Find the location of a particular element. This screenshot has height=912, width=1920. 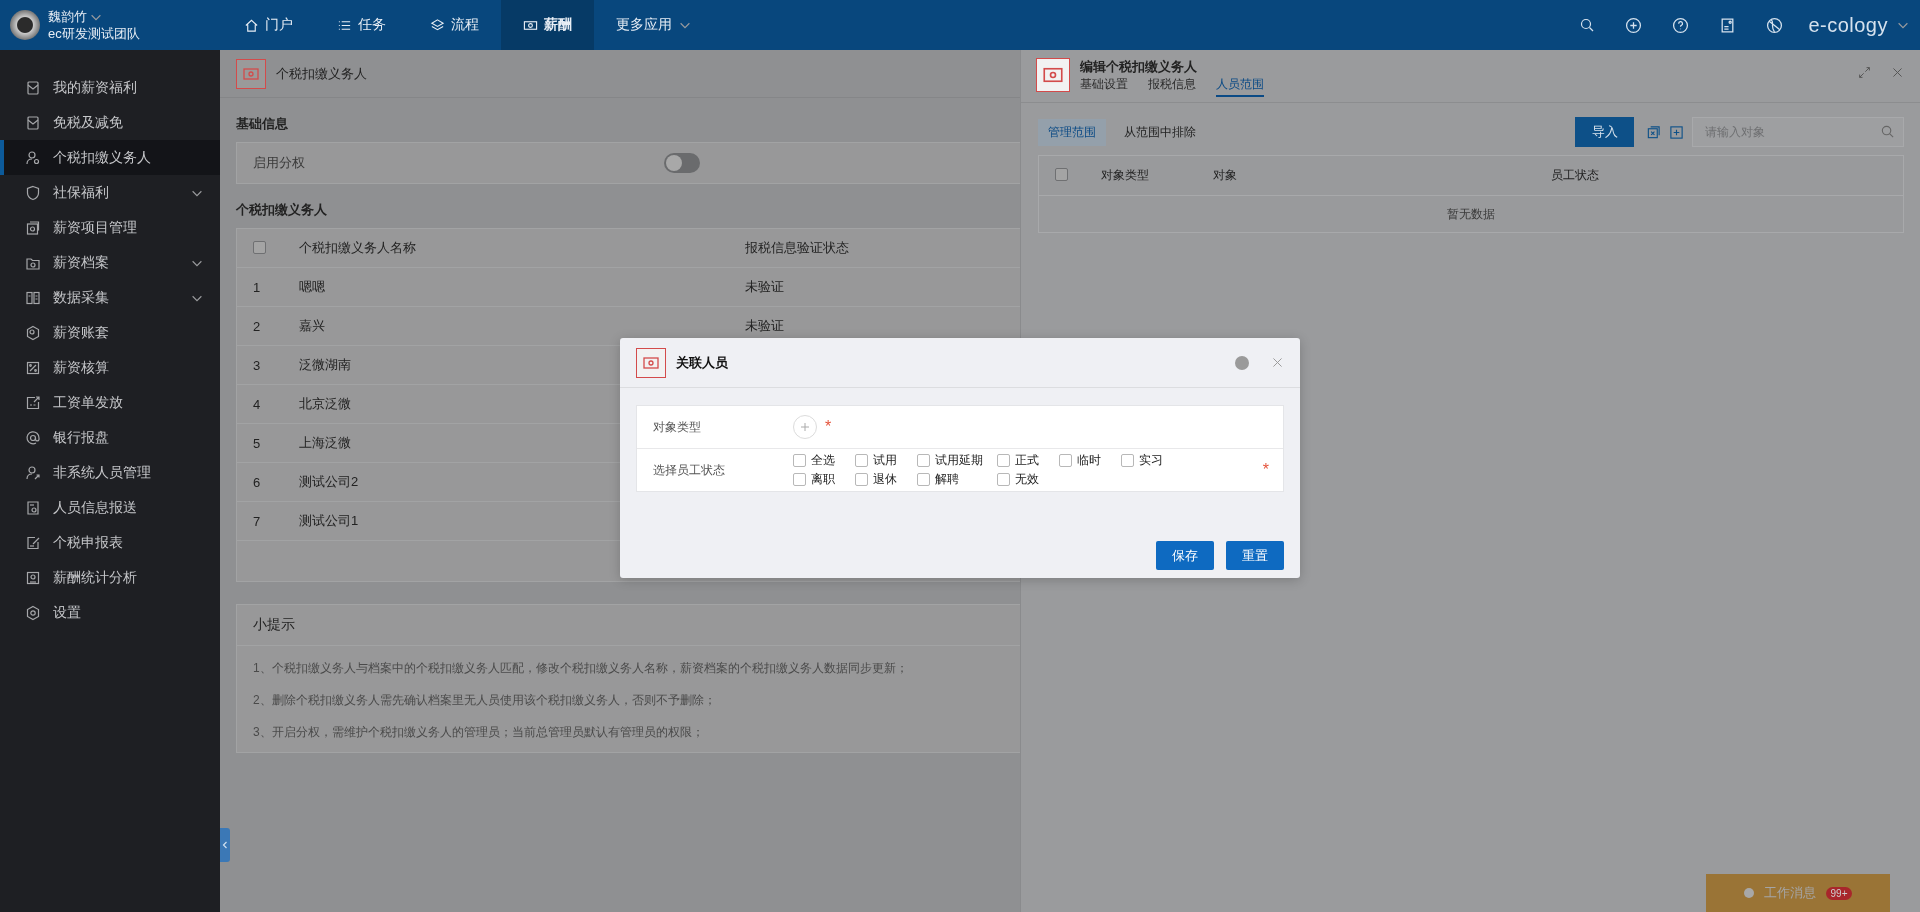

sidebar-item: 个税扣缴义务人 is located at coordinates (110, 157).